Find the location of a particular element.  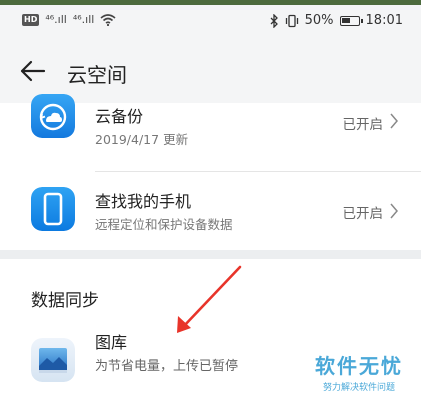

arrow-left-icon is located at coordinates (32, 71).